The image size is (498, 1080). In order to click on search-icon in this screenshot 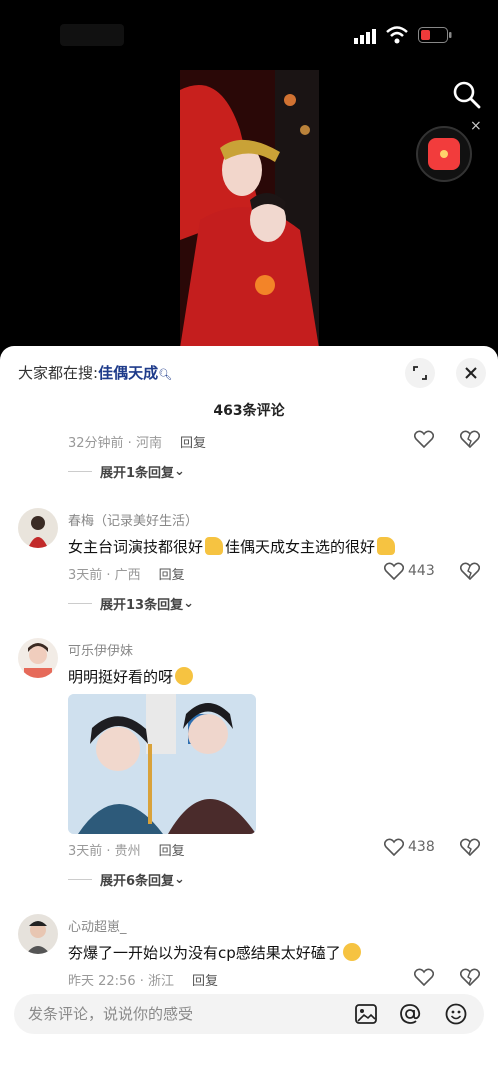, I will do `click(467, 95)`.